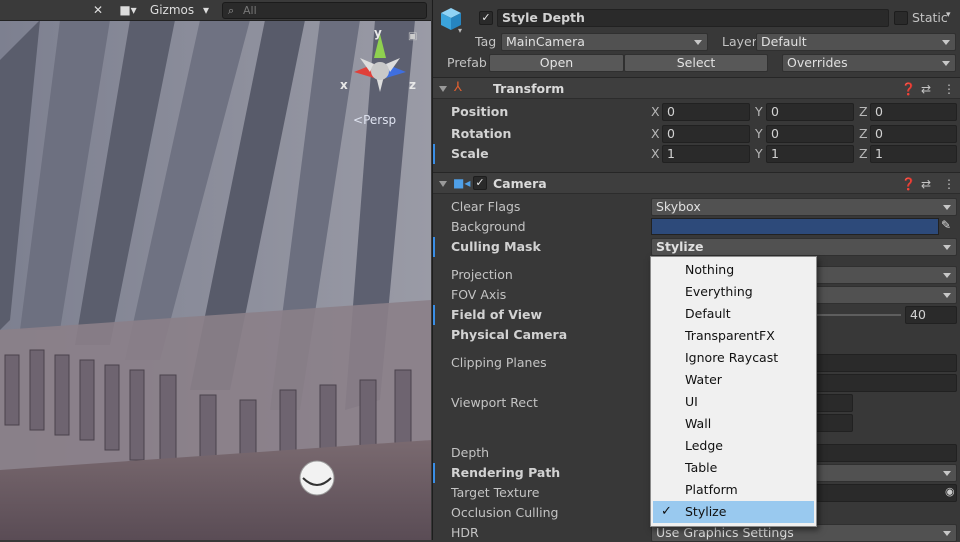  What do you see at coordinates (465, 532) in the screenshot?
I see `hdr-label: HDR` at bounding box center [465, 532].